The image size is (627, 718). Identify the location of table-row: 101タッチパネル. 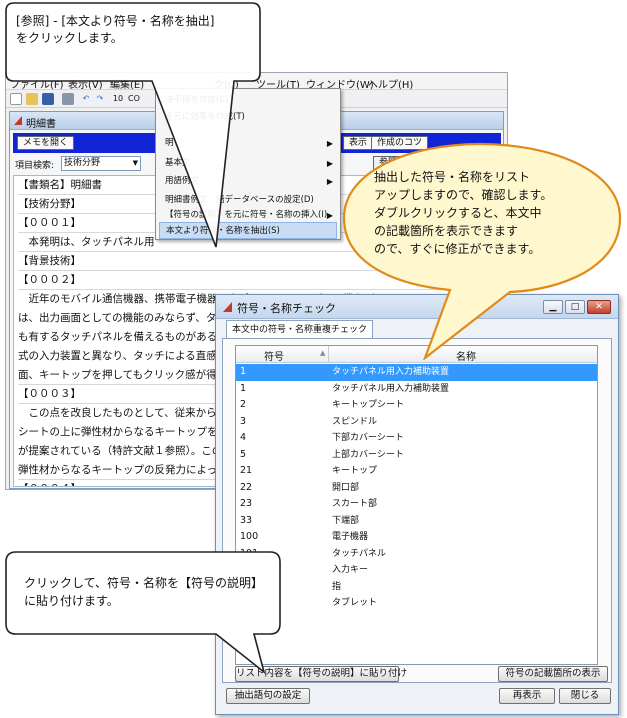
(416, 554).